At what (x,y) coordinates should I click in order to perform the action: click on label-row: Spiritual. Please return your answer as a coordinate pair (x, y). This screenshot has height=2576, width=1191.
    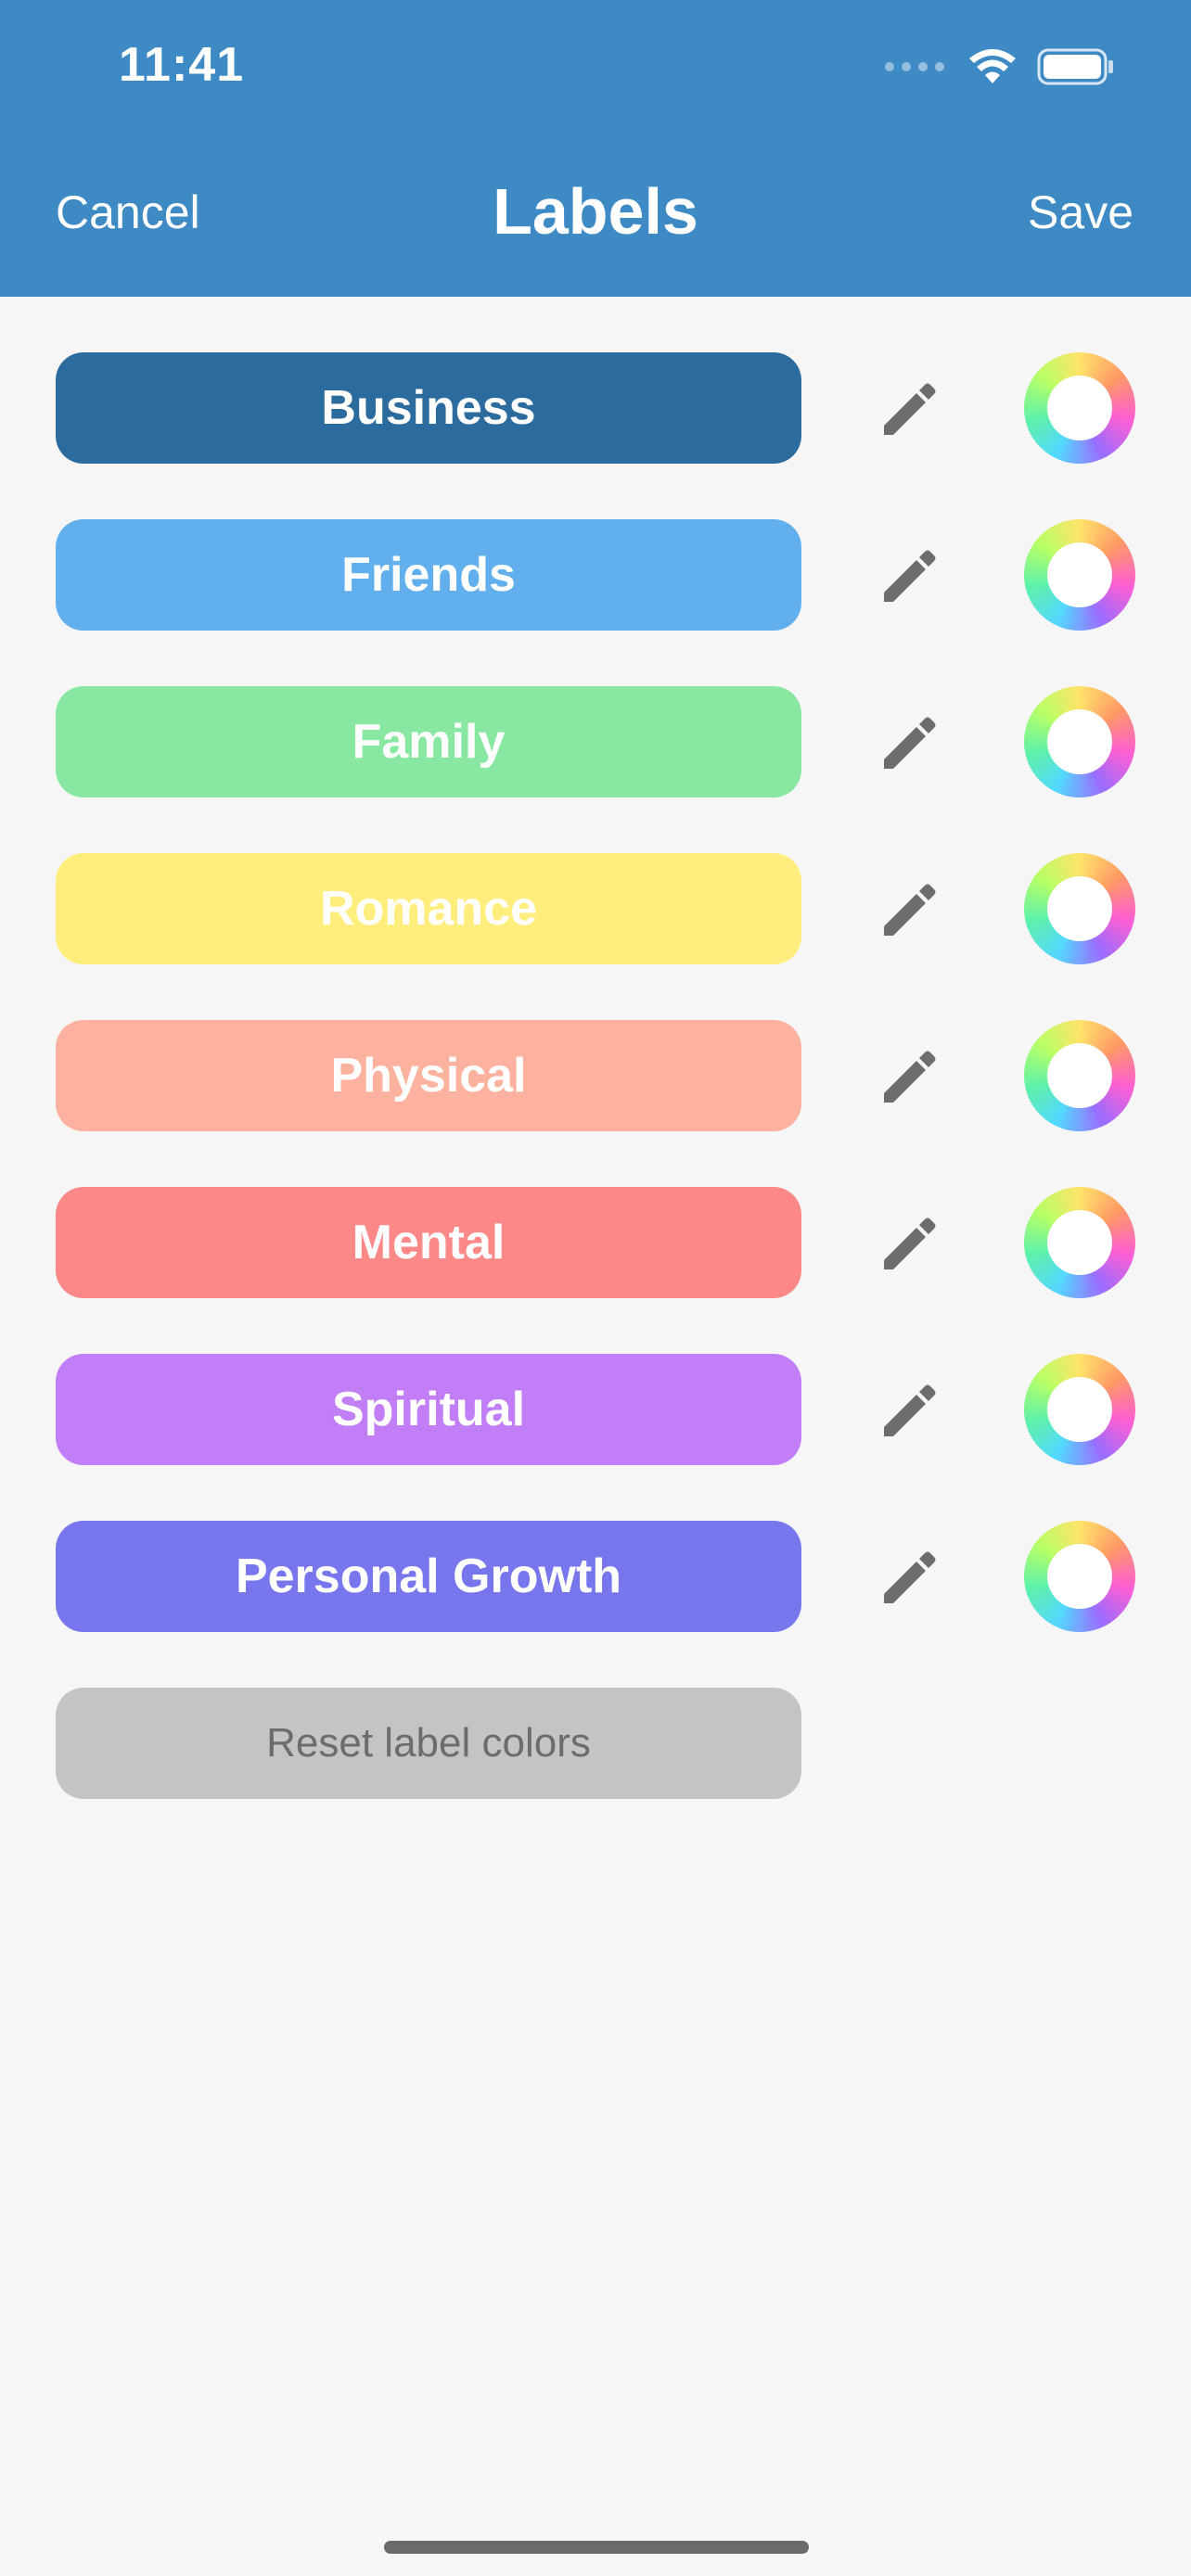
    Looking at the image, I should click on (595, 1410).